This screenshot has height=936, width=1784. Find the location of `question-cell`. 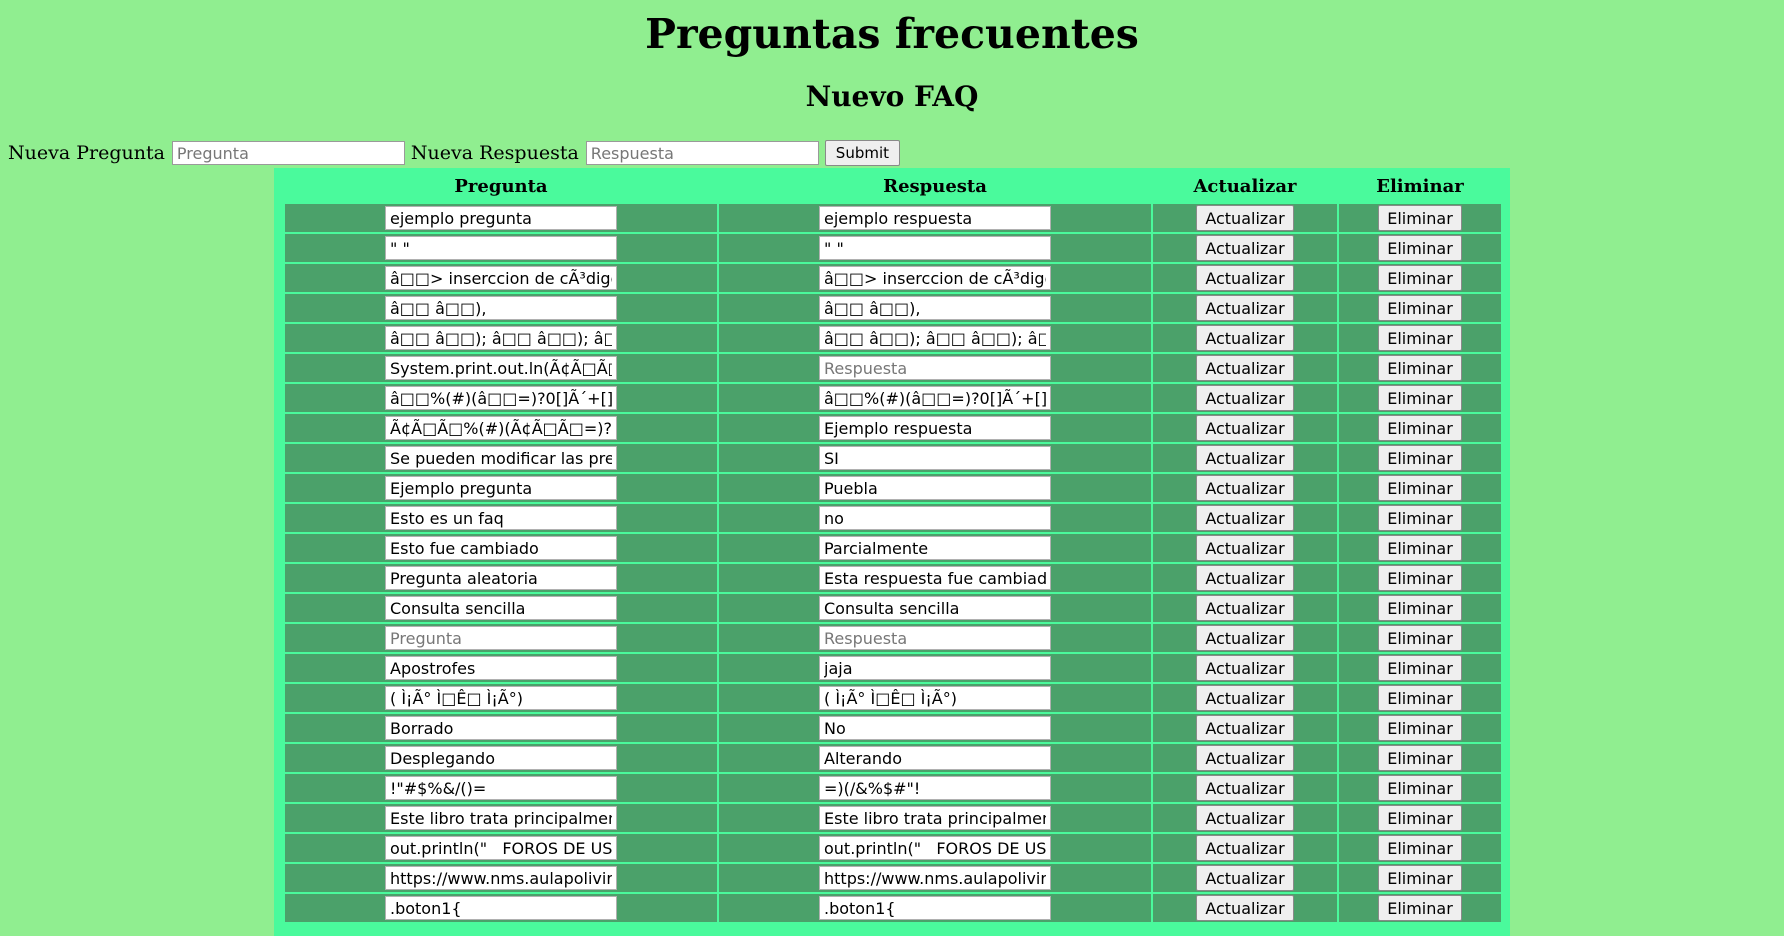

question-cell is located at coordinates (501, 248).